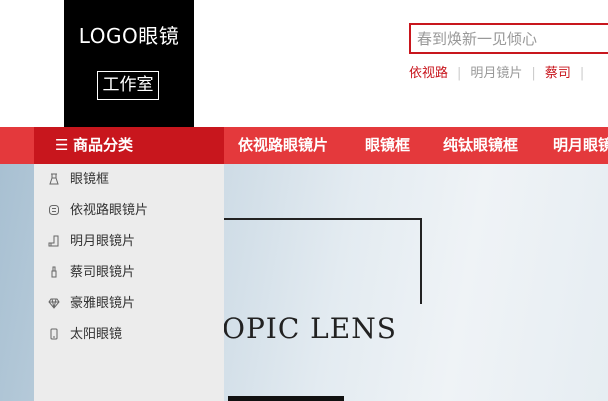 The height and width of the screenshot is (401, 608). Describe the element at coordinates (54, 303) in the screenshot. I see `diamond-icon` at that location.